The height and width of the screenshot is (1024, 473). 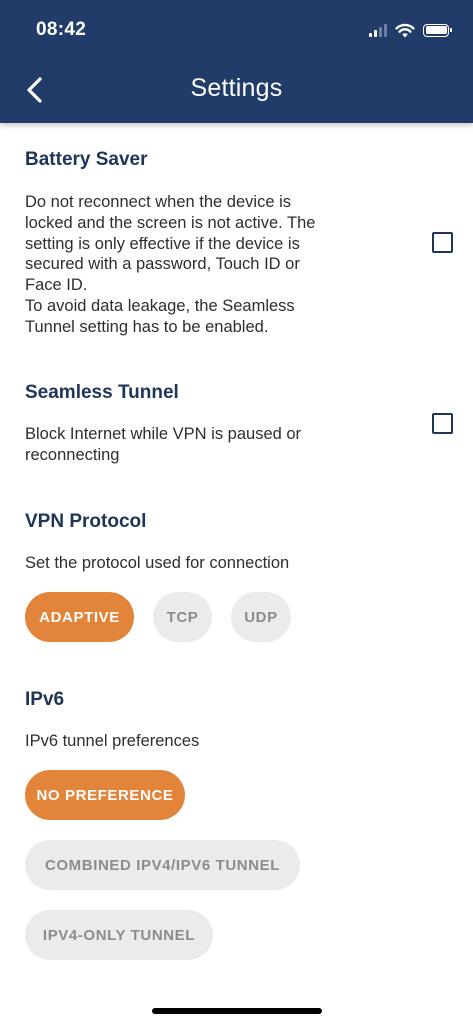 I want to click on cellular-signal-icon, so click(x=378, y=30).